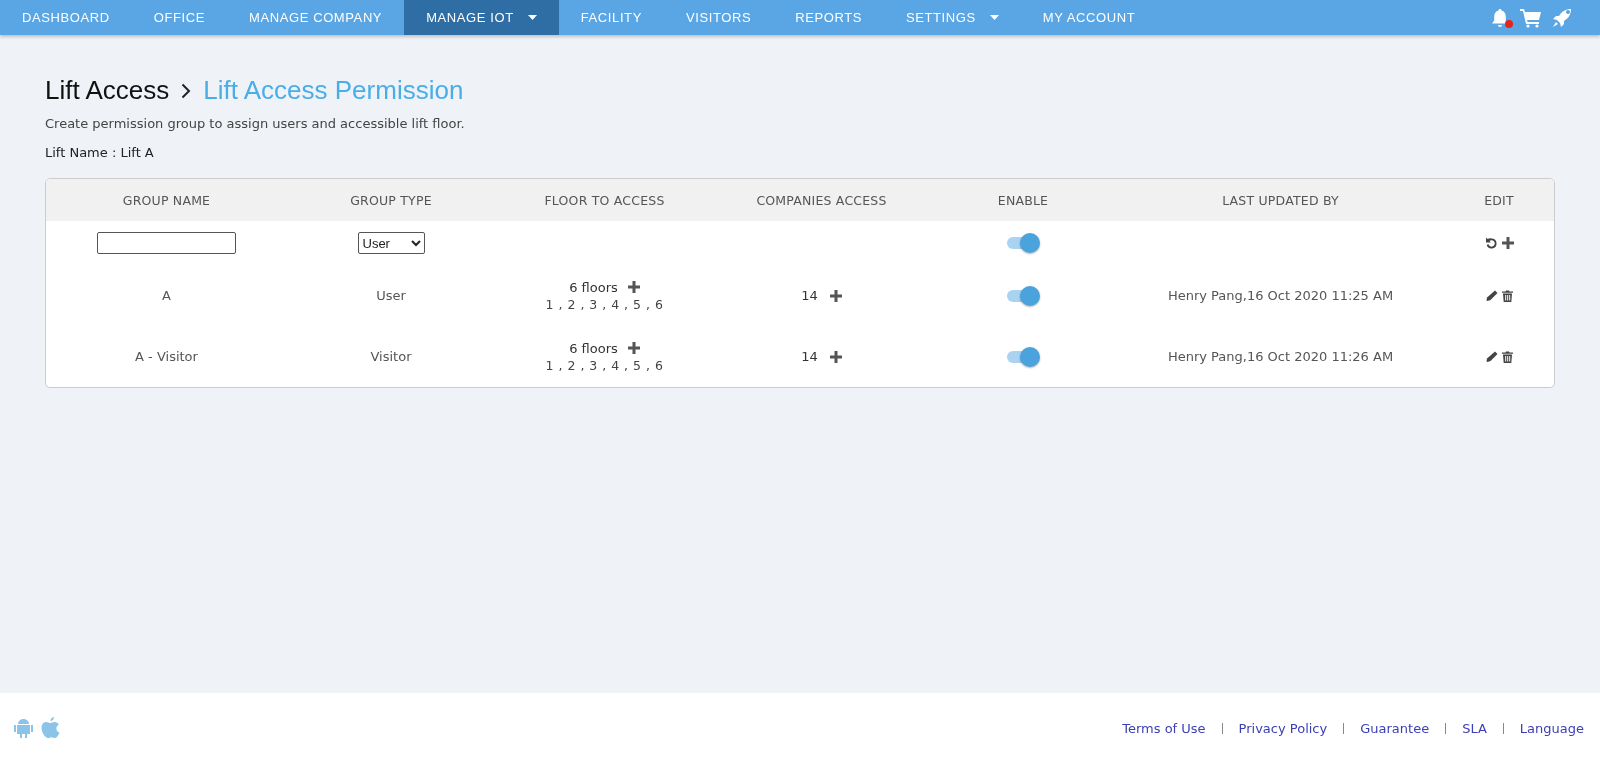 Image resolution: width=1600 pixels, height=763 pixels. Describe the element at coordinates (1164, 728) in the screenshot. I see `footer-link: Terms of Use` at that location.